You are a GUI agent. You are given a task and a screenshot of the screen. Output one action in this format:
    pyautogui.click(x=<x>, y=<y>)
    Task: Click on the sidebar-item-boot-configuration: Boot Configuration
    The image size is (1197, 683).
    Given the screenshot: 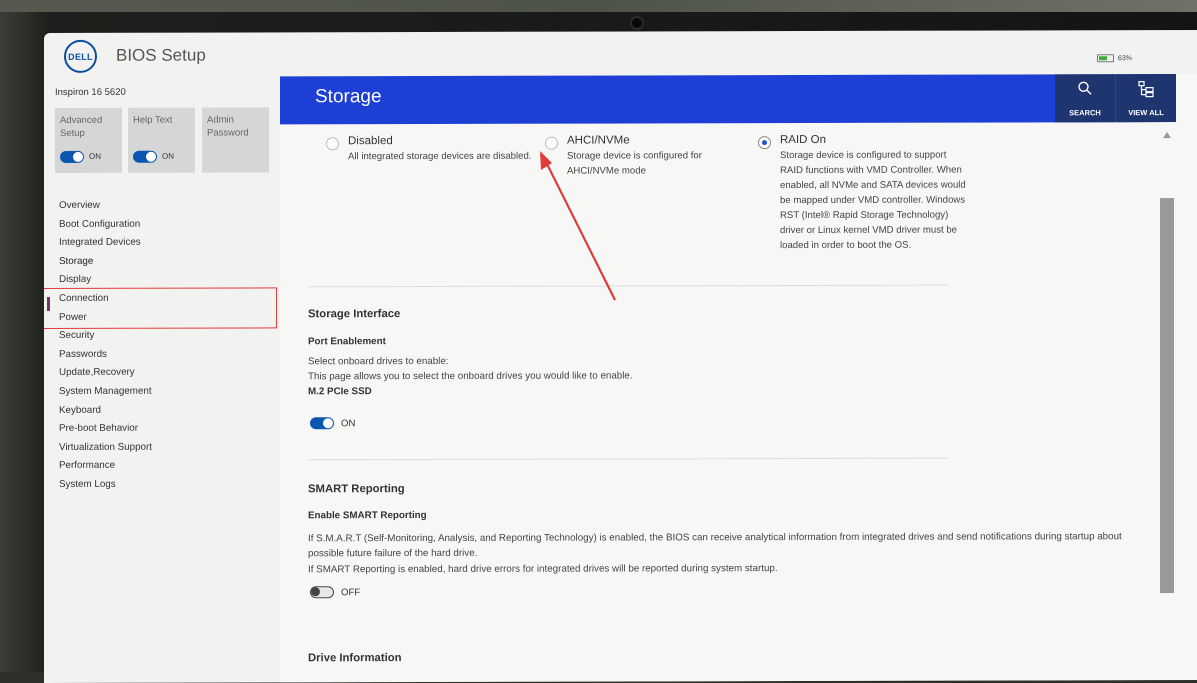 What is the action you would take?
    pyautogui.click(x=105, y=227)
    